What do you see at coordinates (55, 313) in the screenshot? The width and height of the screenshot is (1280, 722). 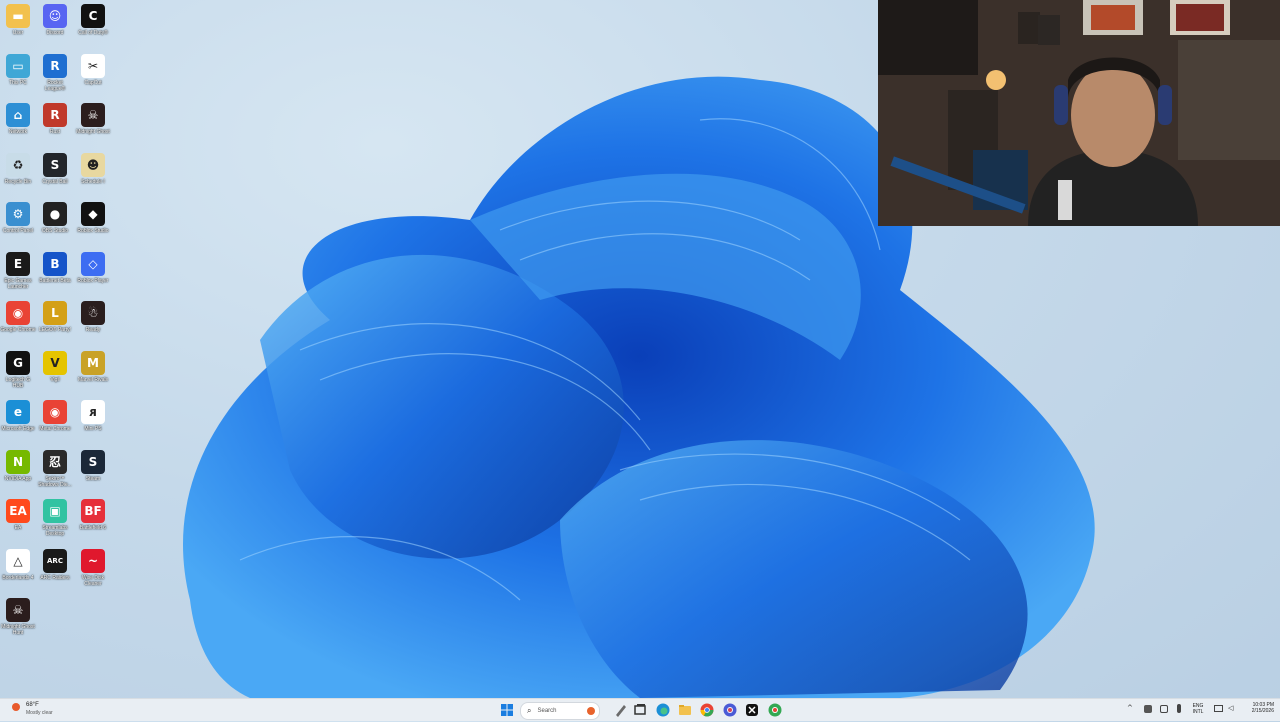 I see `lego-party-icon: L` at bounding box center [55, 313].